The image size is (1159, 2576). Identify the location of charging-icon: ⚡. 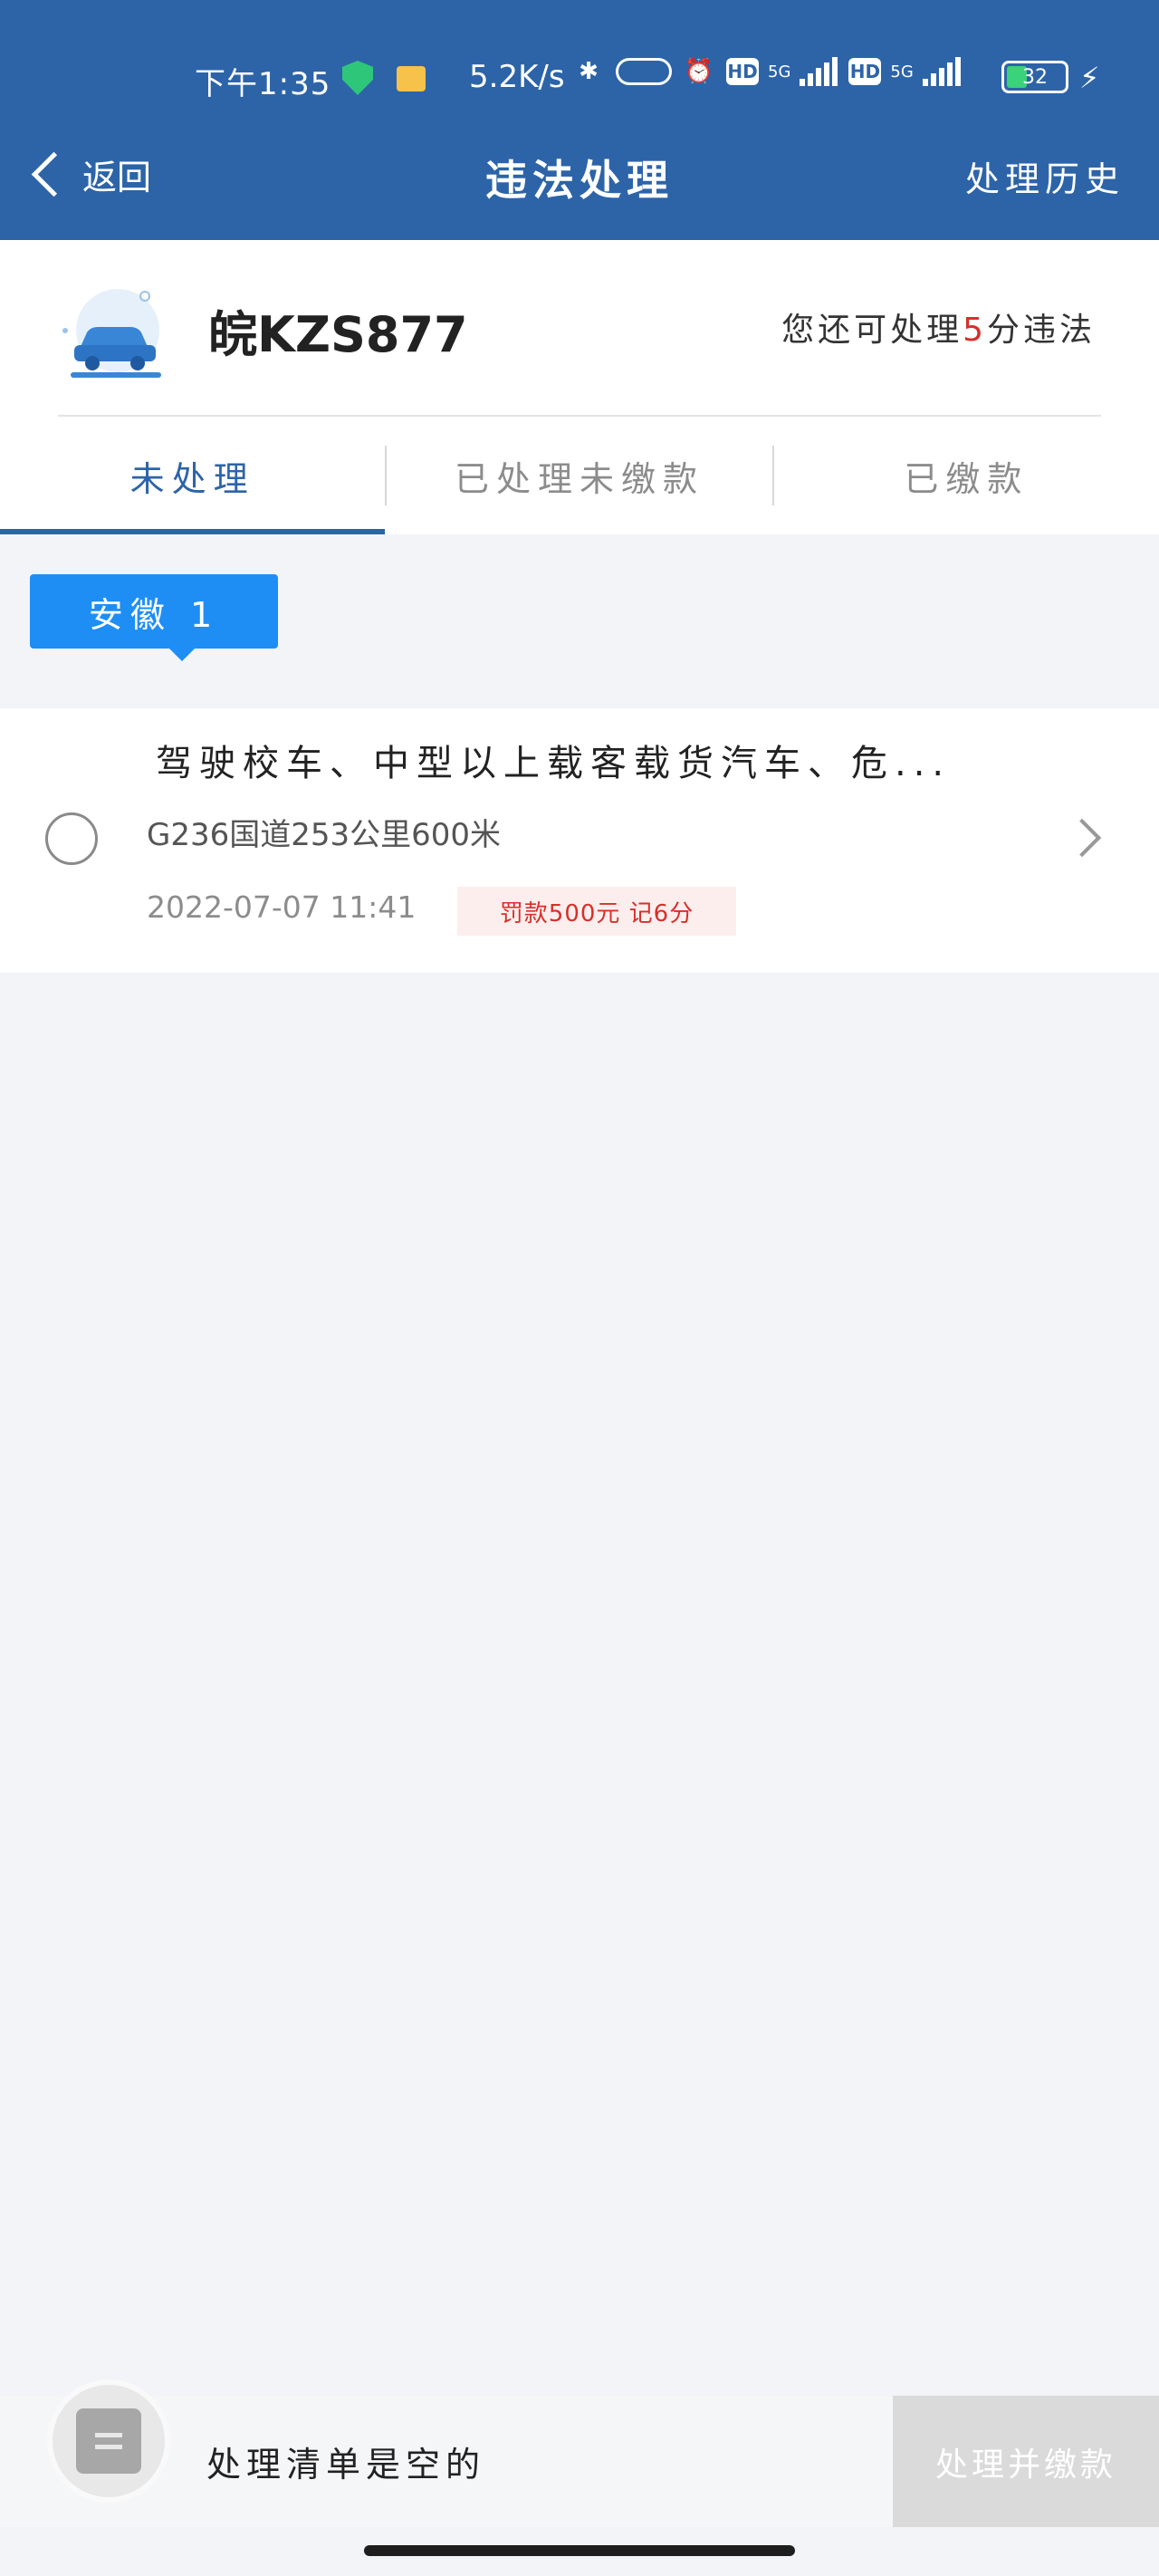
(1089, 78).